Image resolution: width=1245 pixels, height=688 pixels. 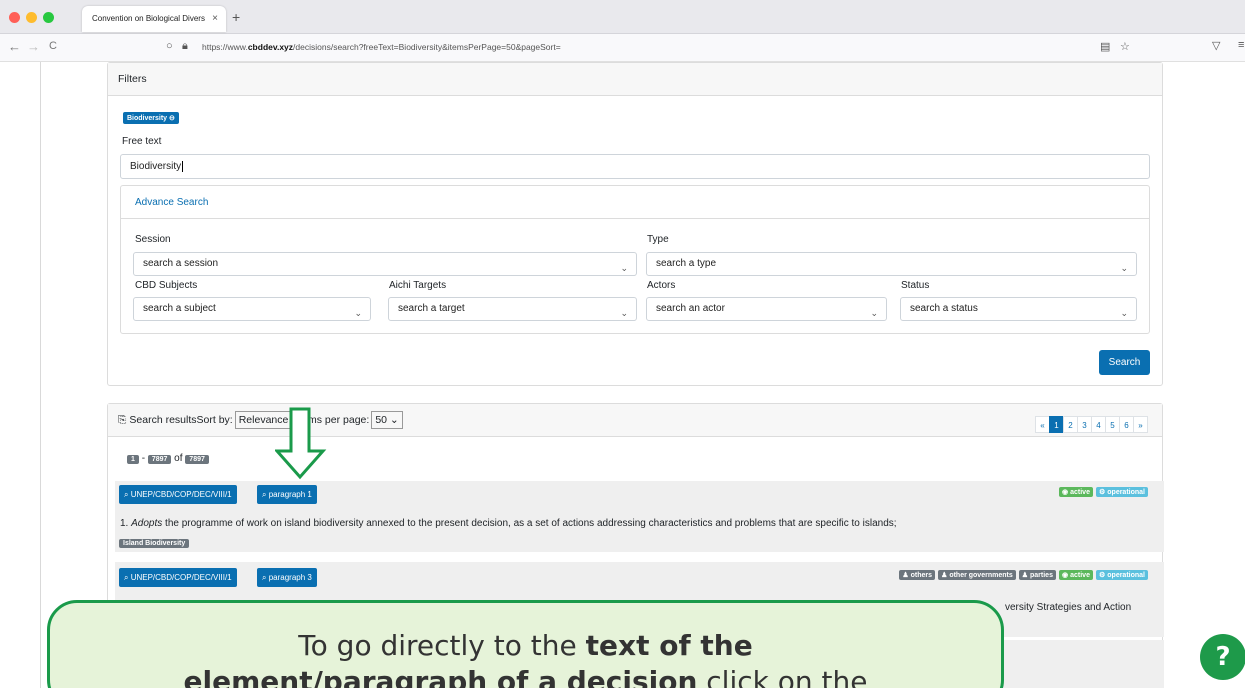 I want to click on pocket-icon: ▽, so click(x=1216, y=45).